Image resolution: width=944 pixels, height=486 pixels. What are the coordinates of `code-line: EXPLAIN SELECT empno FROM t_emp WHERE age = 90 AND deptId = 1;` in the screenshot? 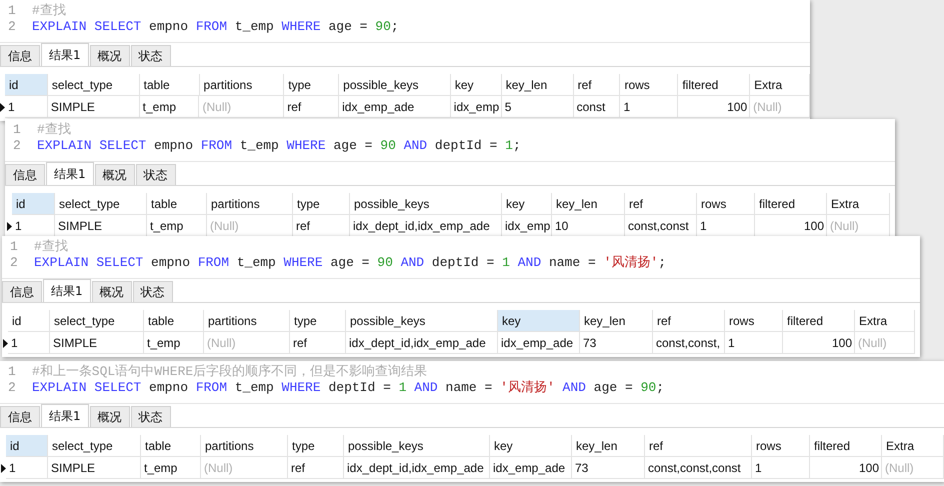 It's located at (279, 146).